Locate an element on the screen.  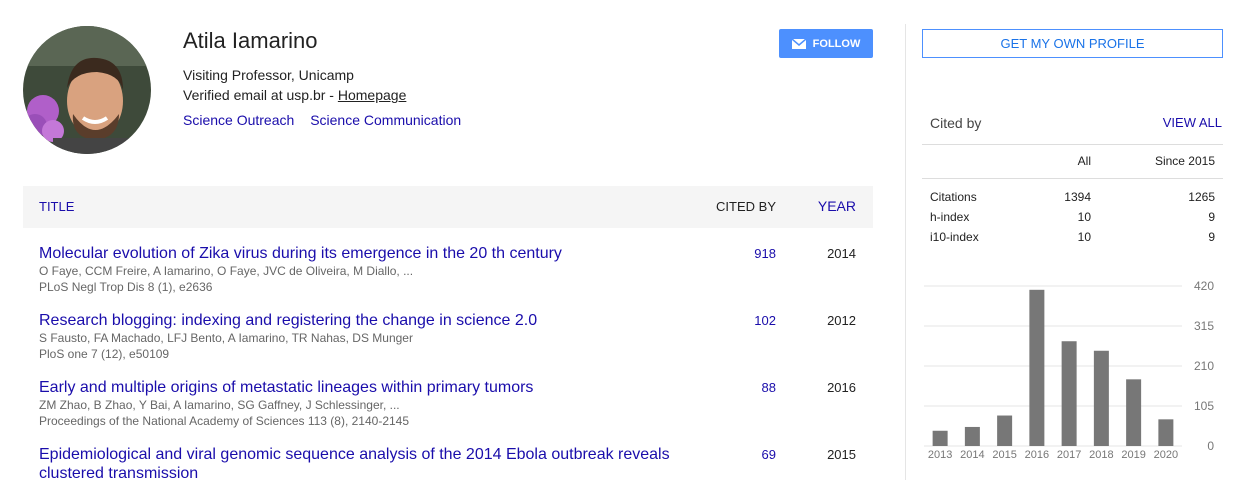
profile-avatar is located at coordinates (87, 90).